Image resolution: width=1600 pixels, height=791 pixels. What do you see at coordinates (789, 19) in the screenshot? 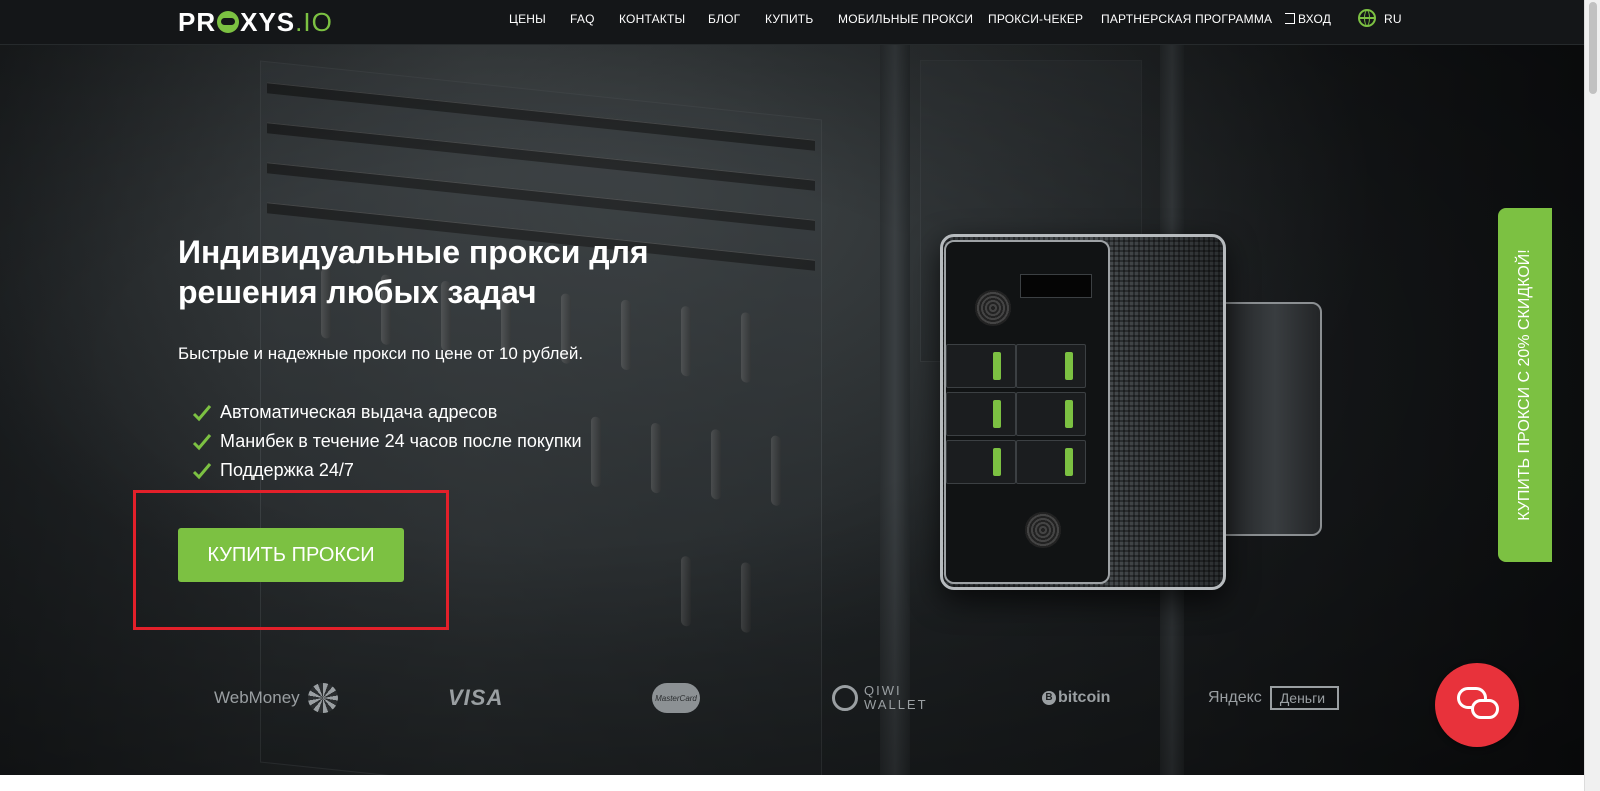
I see `nav-link-buy: КУПИТЬ` at bounding box center [789, 19].